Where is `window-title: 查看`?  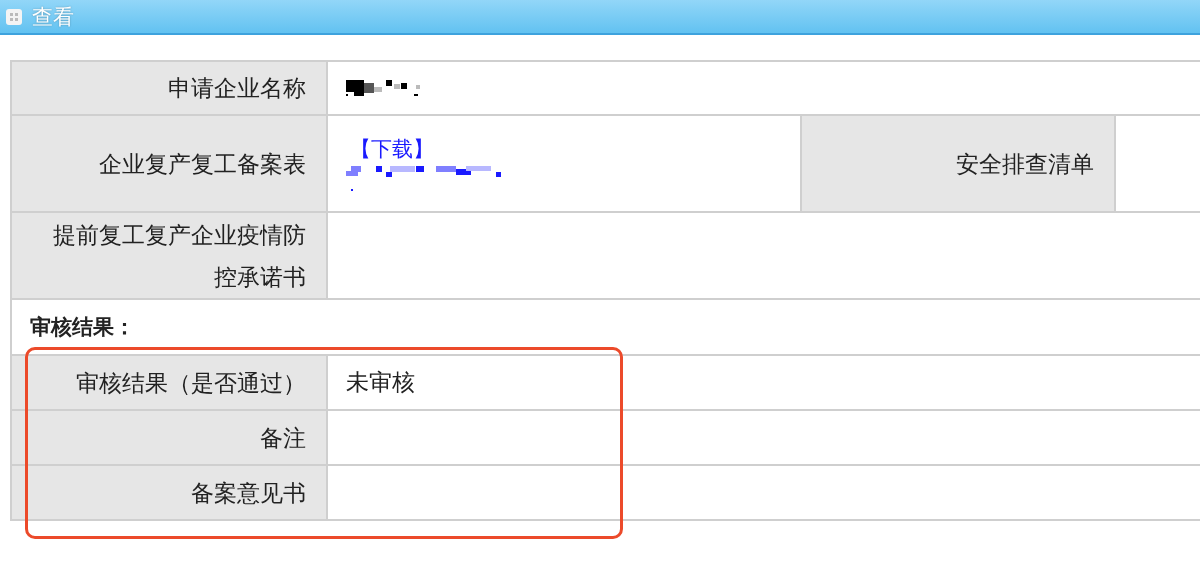 window-title: 查看 is located at coordinates (53, 17).